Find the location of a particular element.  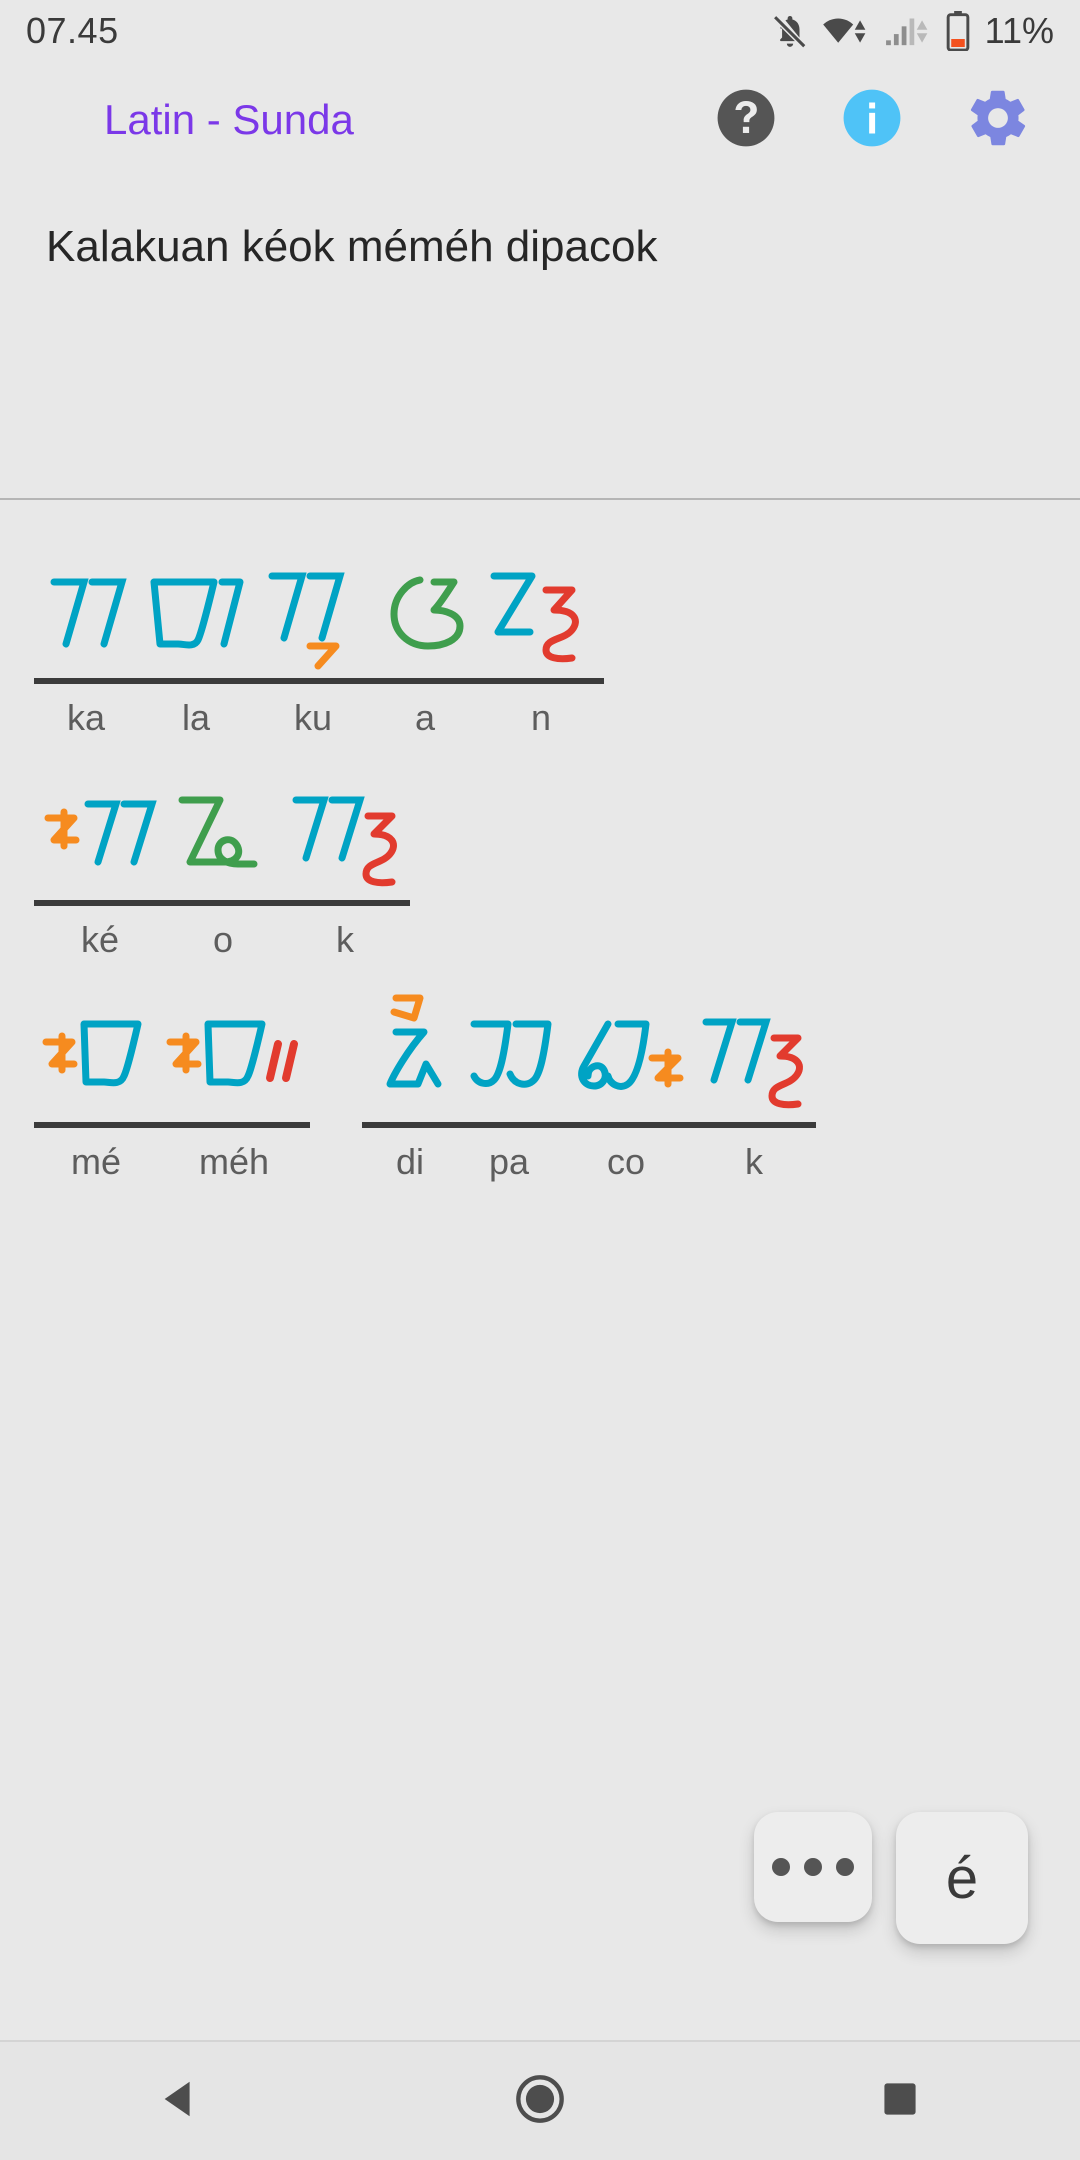

syllable: ka is located at coordinates (86, 643).